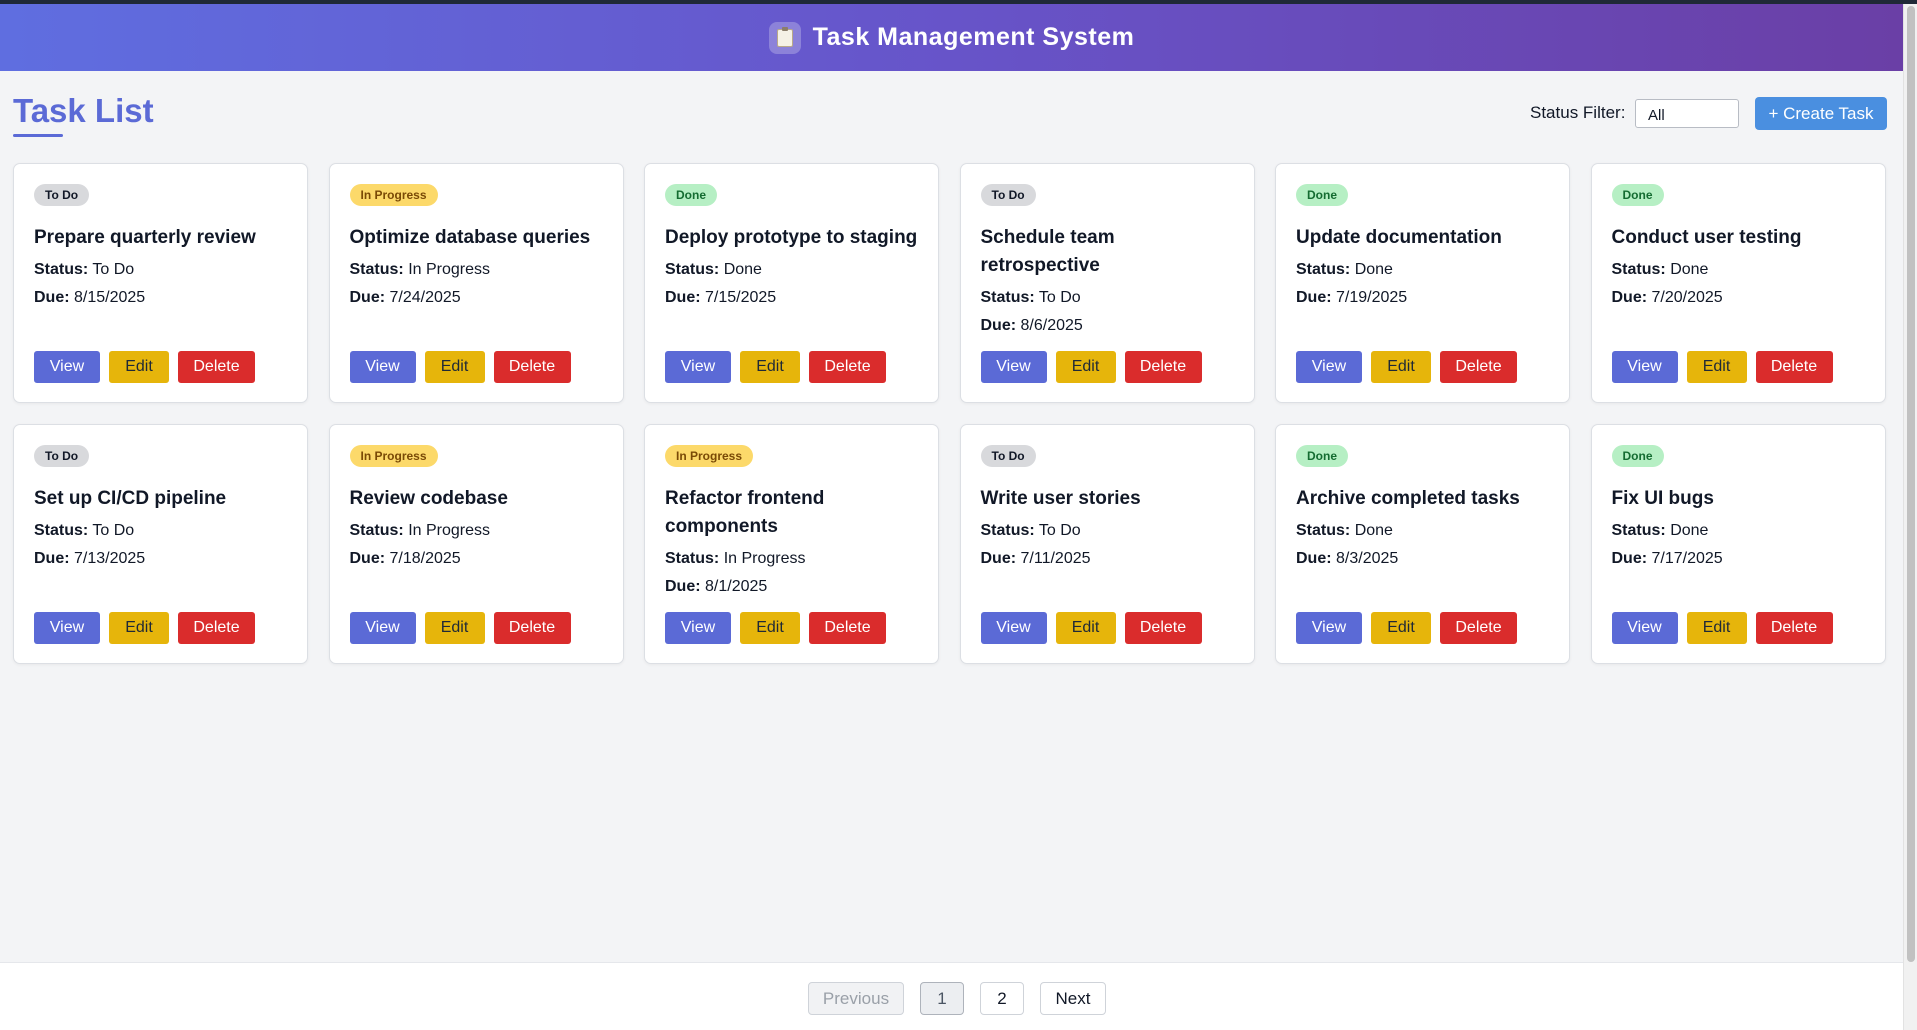  Describe the element at coordinates (1002, 998) in the screenshot. I see `page-2-button: 2` at that location.